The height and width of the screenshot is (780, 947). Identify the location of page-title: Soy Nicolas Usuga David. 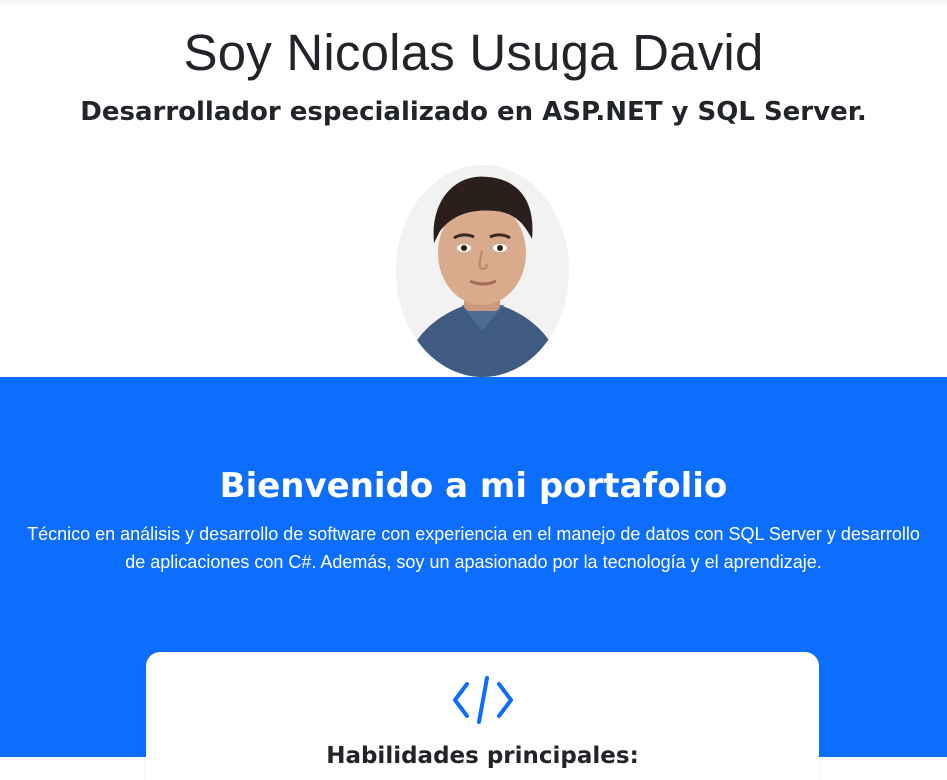
(473, 52).